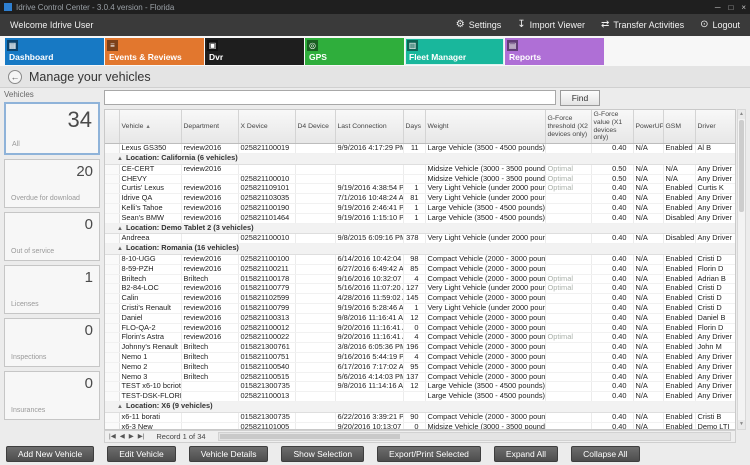 The image size is (750, 465). I want to click on tab-fleet-manager: ▥ Fleet Manager, so click(454, 51).